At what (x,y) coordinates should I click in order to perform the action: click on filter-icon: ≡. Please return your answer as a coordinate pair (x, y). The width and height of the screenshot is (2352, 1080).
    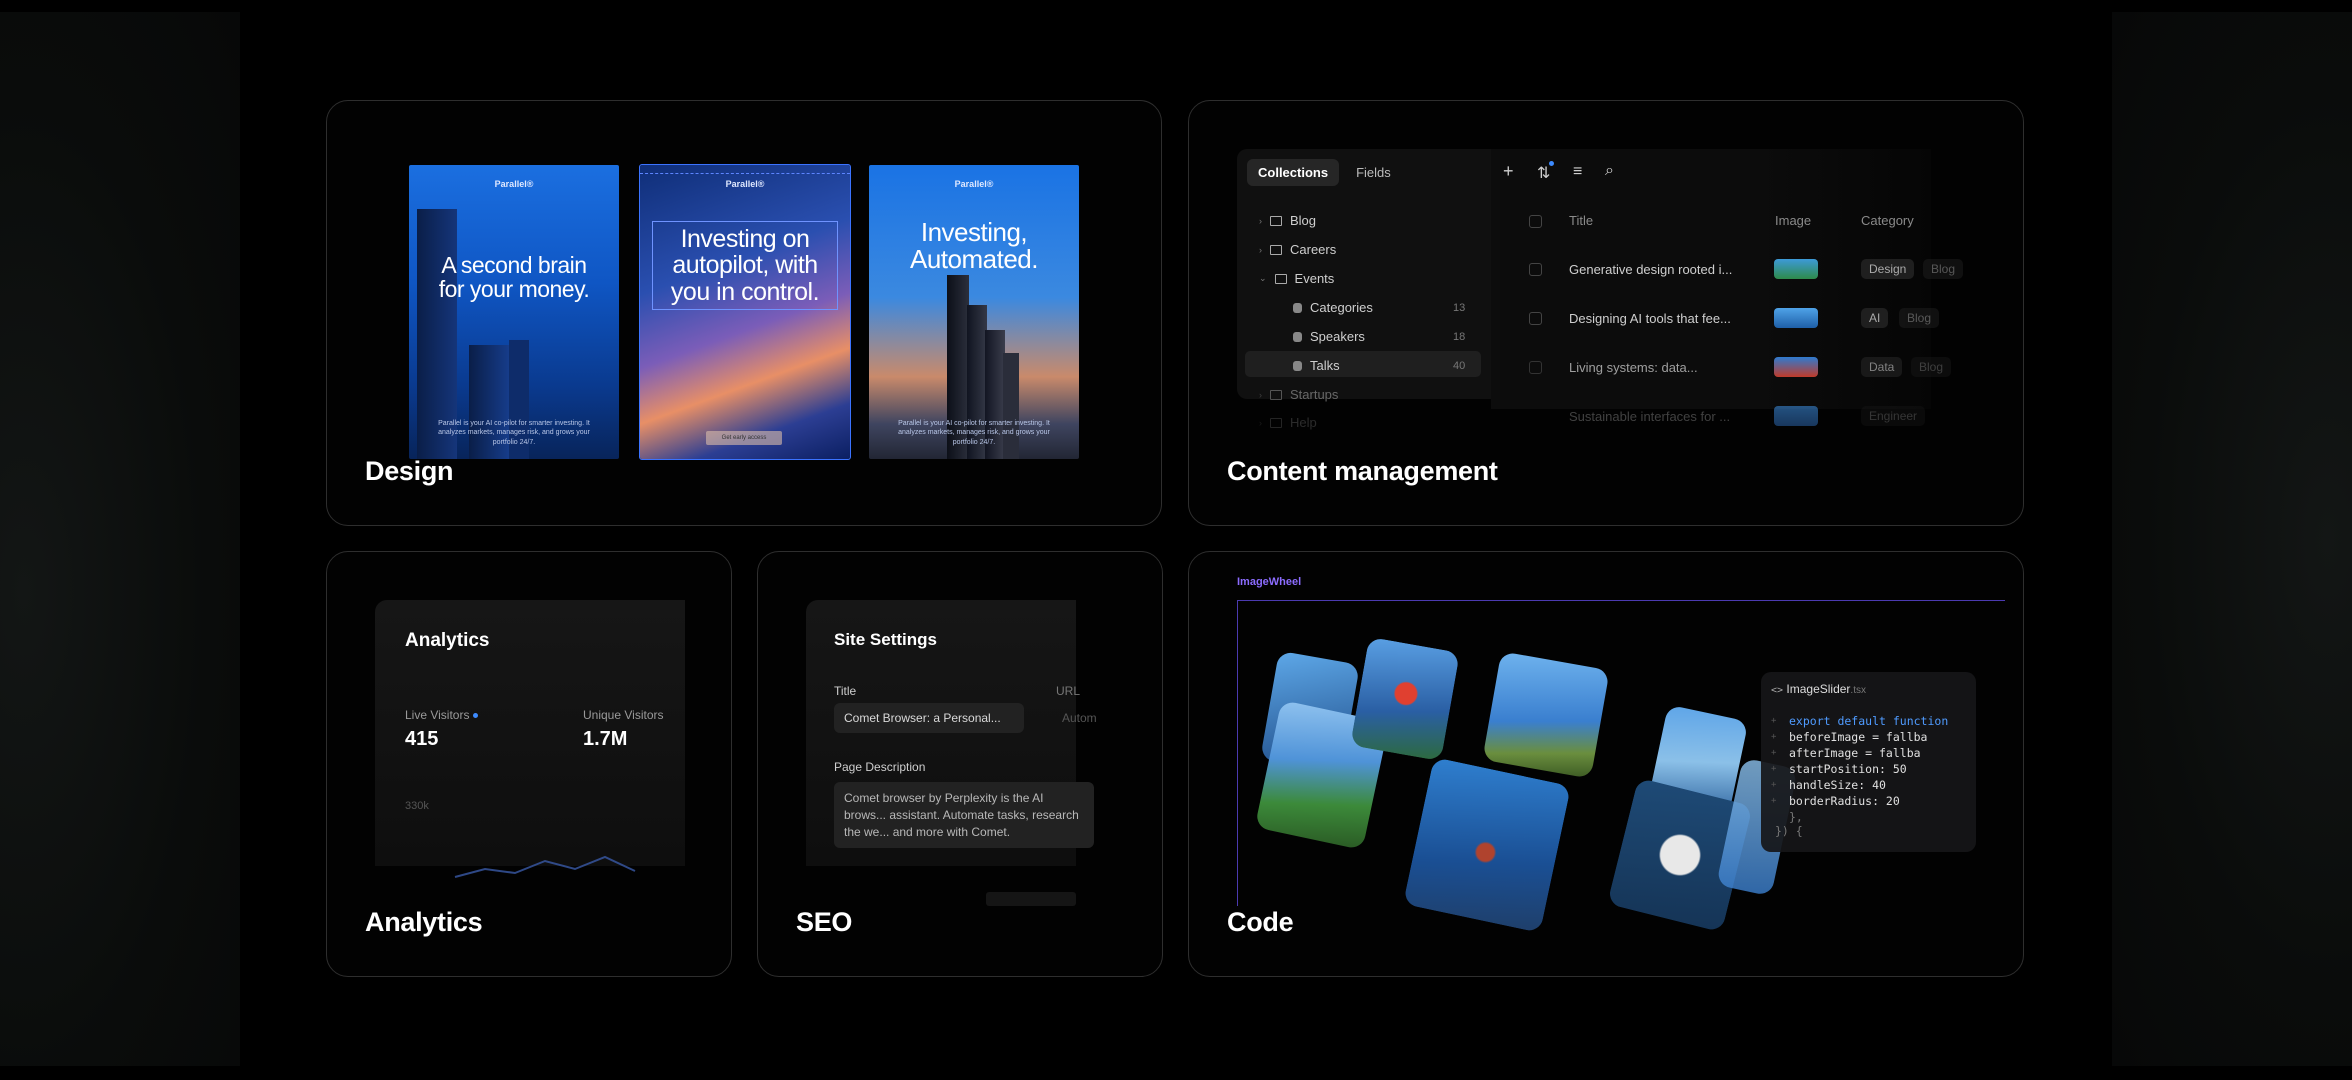
    Looking at the image, I should click on (1577, 172).